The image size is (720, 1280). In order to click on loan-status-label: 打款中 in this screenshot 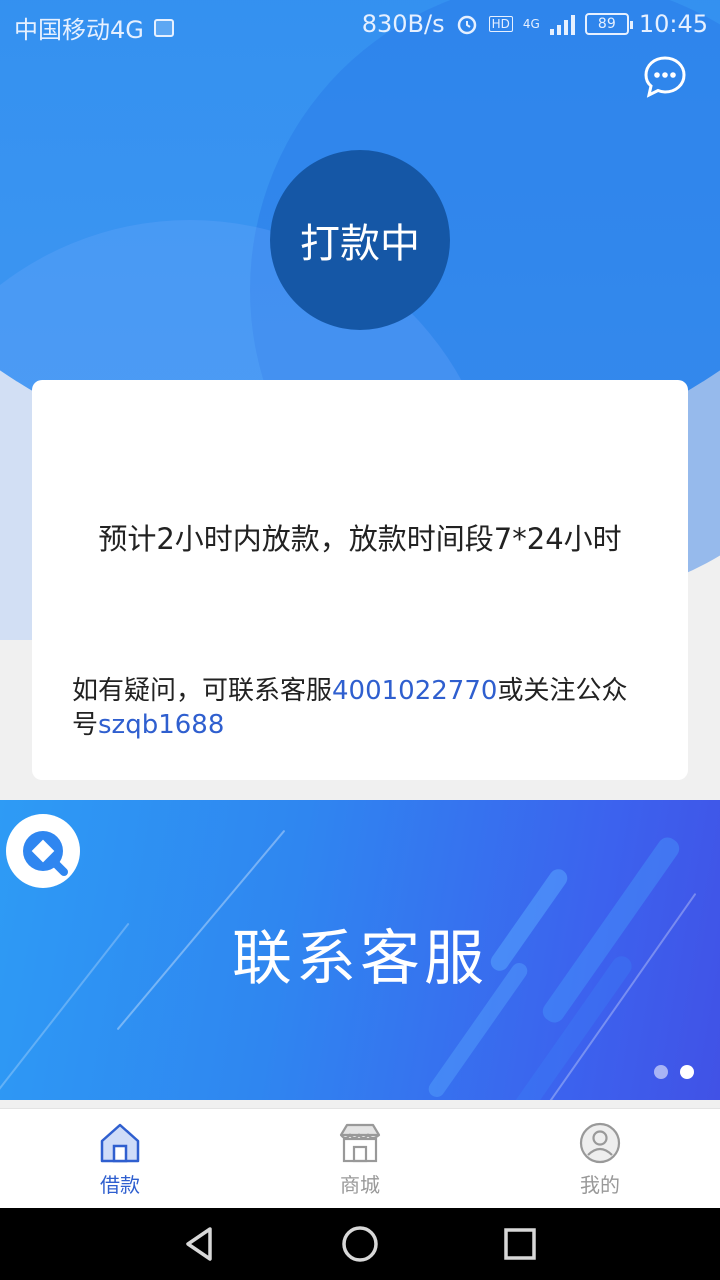, I will do `click(360, 244)`.